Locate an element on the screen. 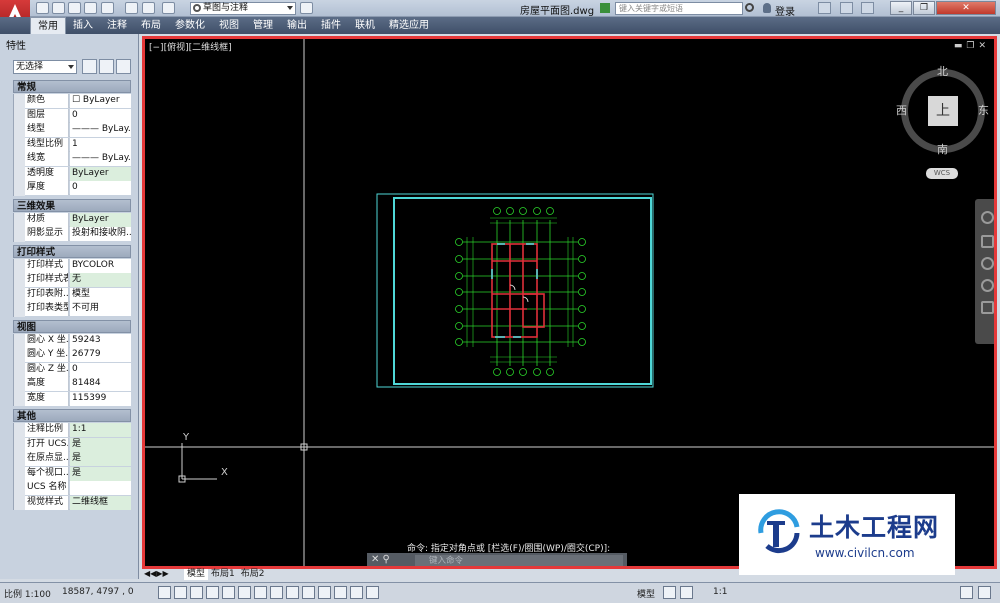 The width and height of the screenshot is (1000, 603). property-value: 1 is located at coordinates (100, 144).